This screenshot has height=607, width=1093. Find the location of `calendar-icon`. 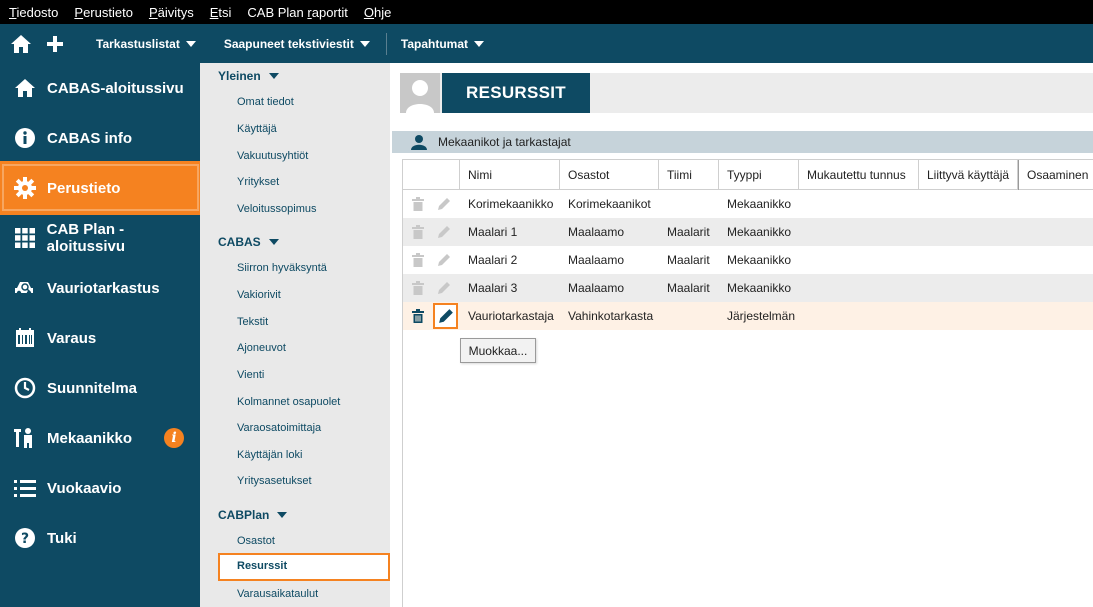

calendar-icon is located at coordinates (25, 338).